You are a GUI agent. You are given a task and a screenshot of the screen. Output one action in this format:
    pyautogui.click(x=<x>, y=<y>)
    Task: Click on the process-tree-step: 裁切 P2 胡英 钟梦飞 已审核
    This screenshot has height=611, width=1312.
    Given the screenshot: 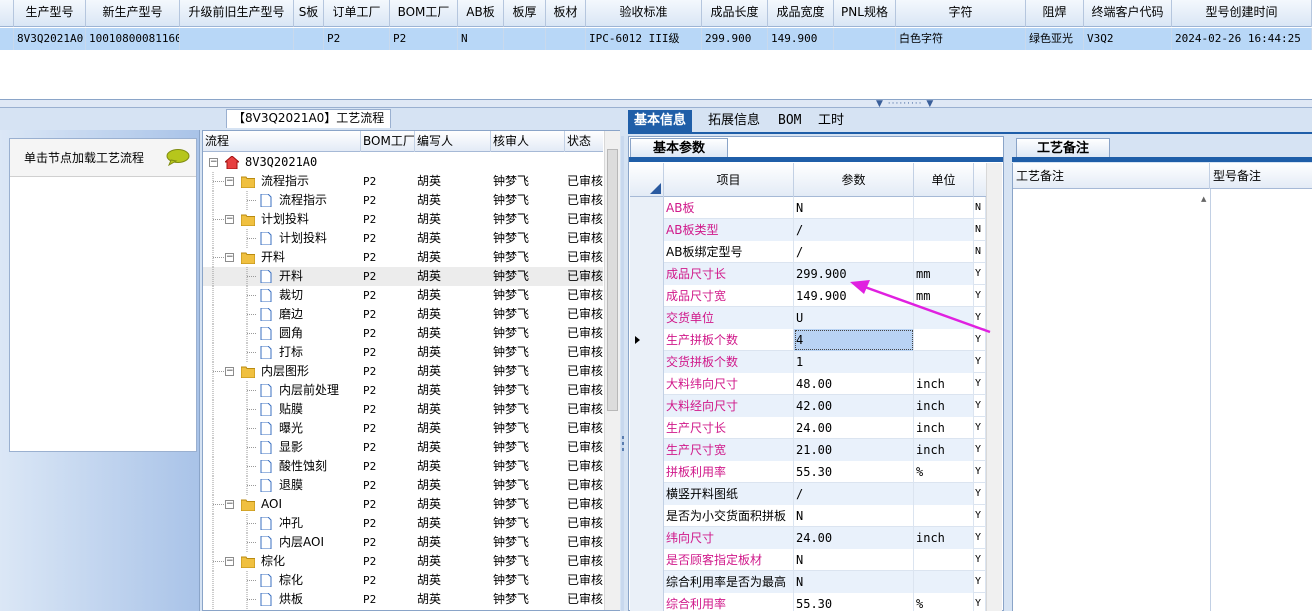 What is the action you would take?
    pyautogui.click(x=403, y=295)
    